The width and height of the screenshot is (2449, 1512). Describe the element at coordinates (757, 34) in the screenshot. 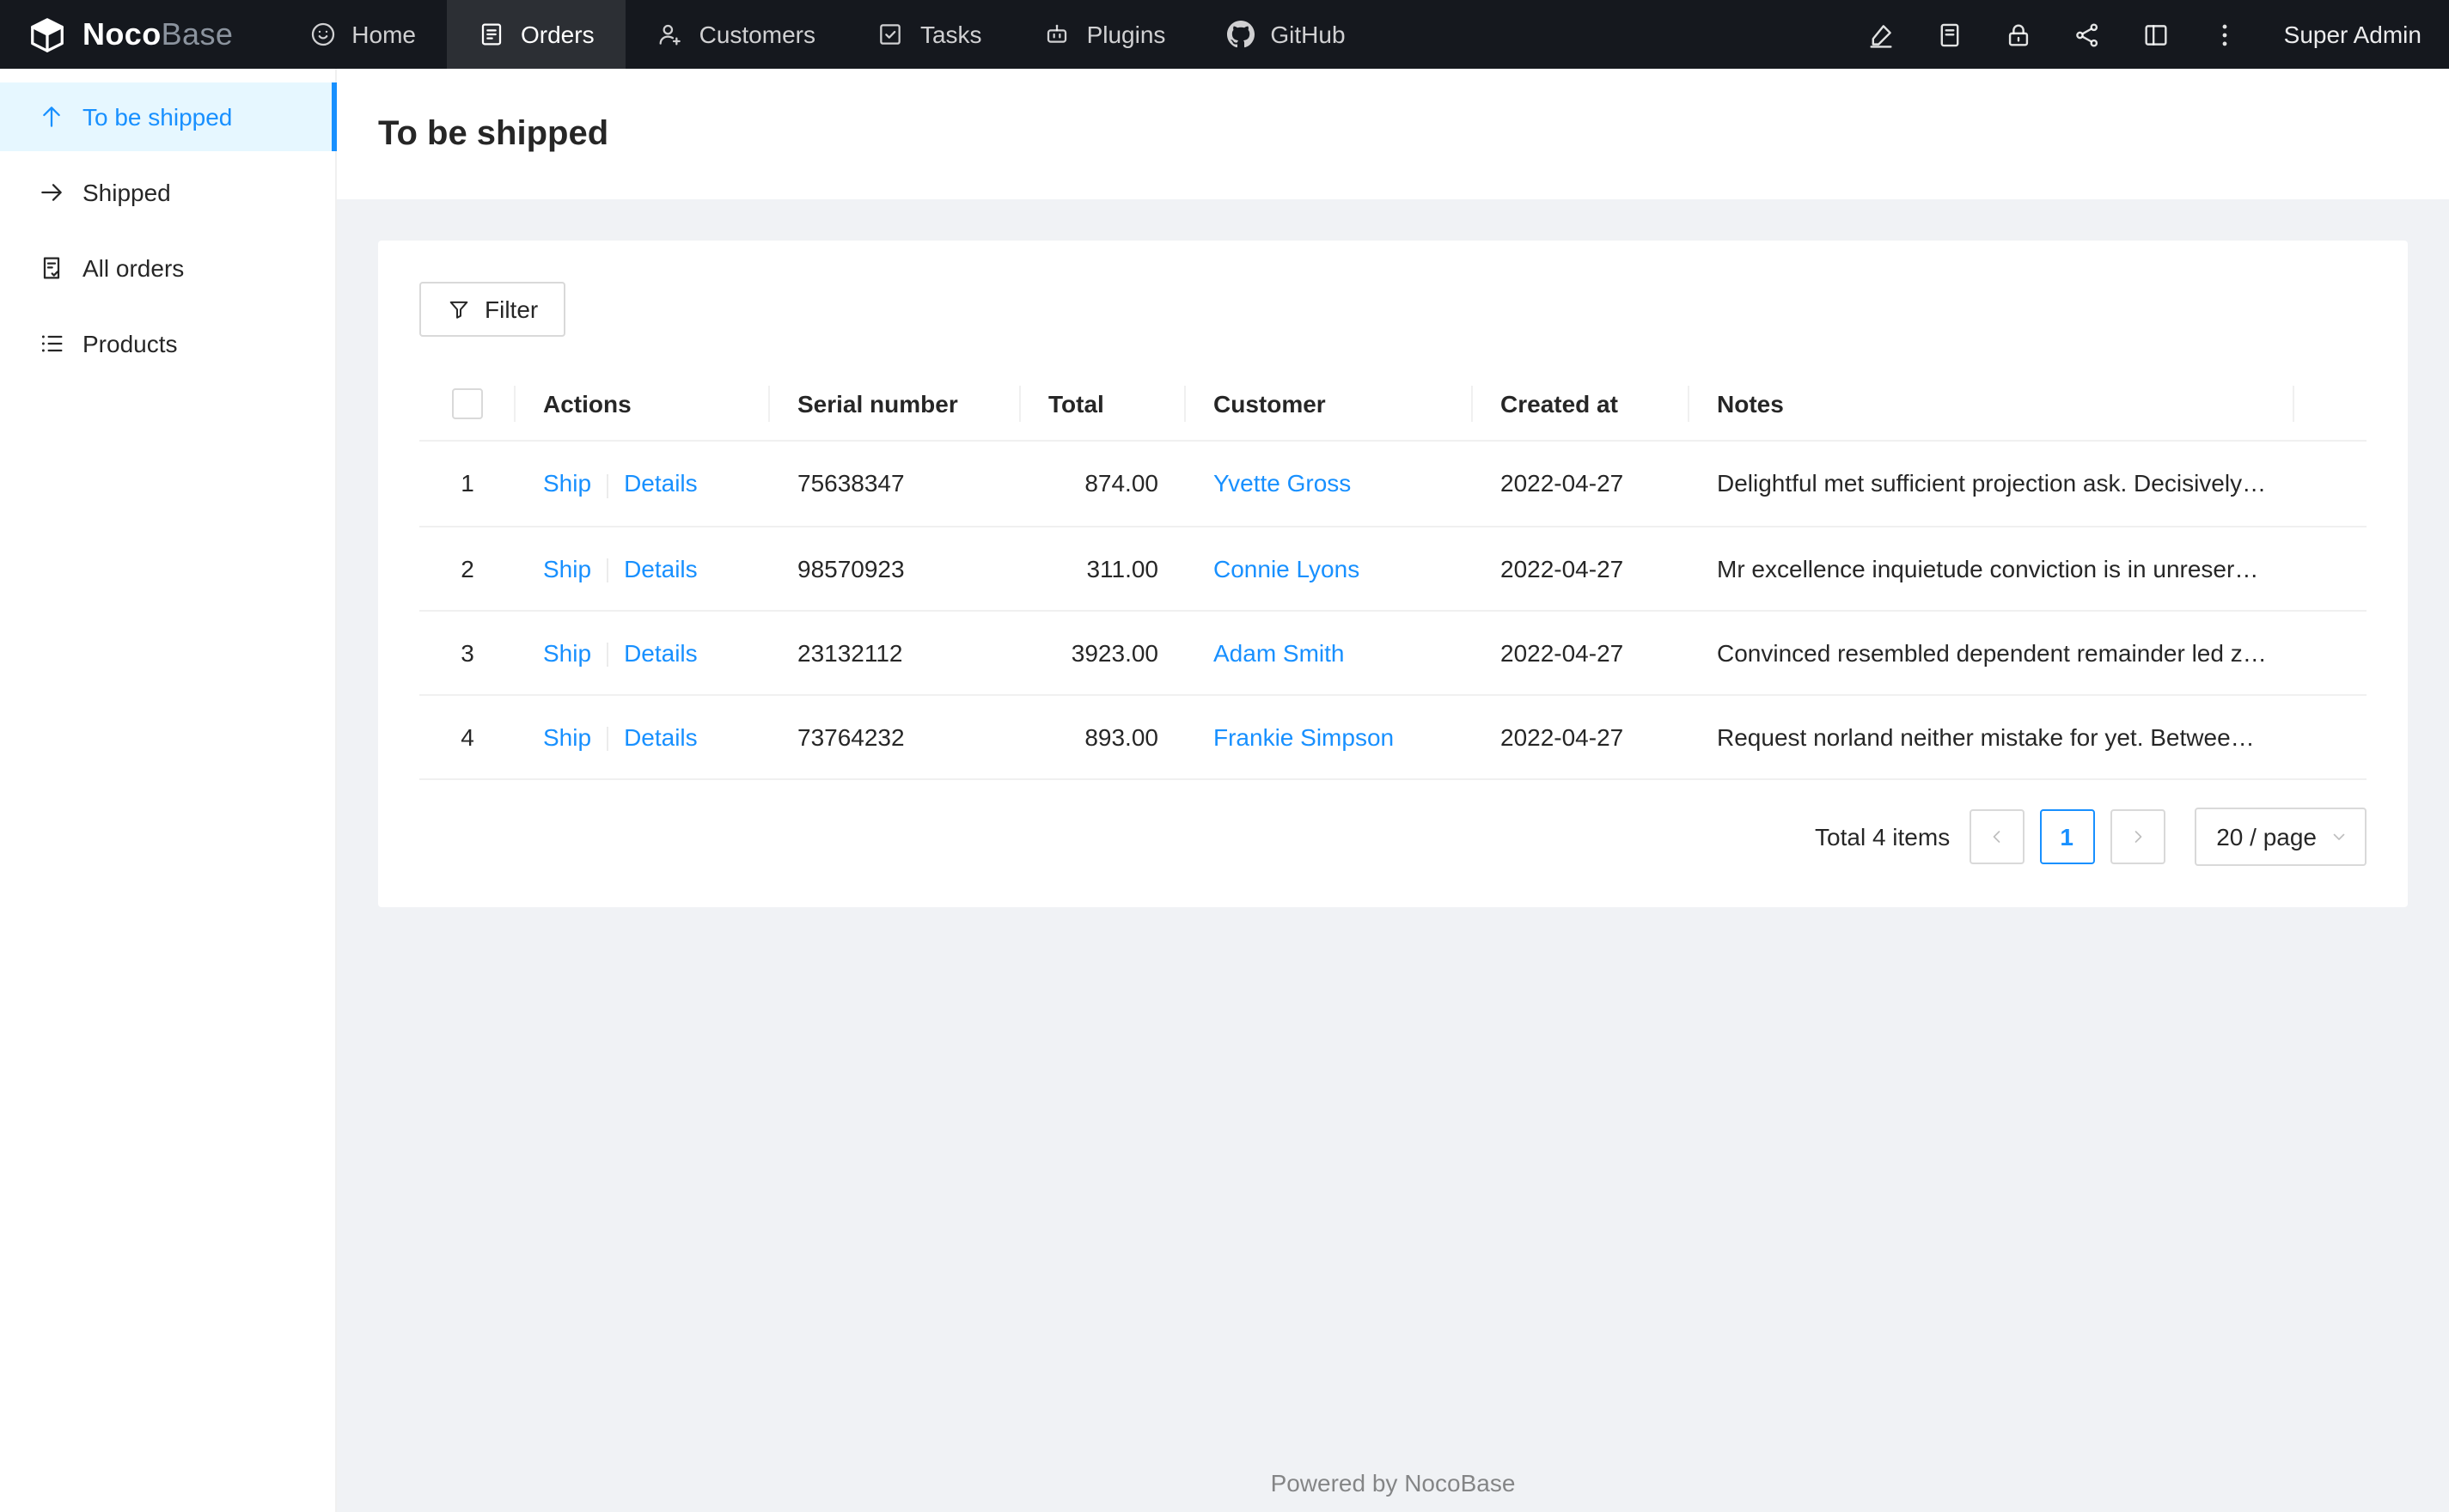

I see `nav-item-label: Customers` at that location.